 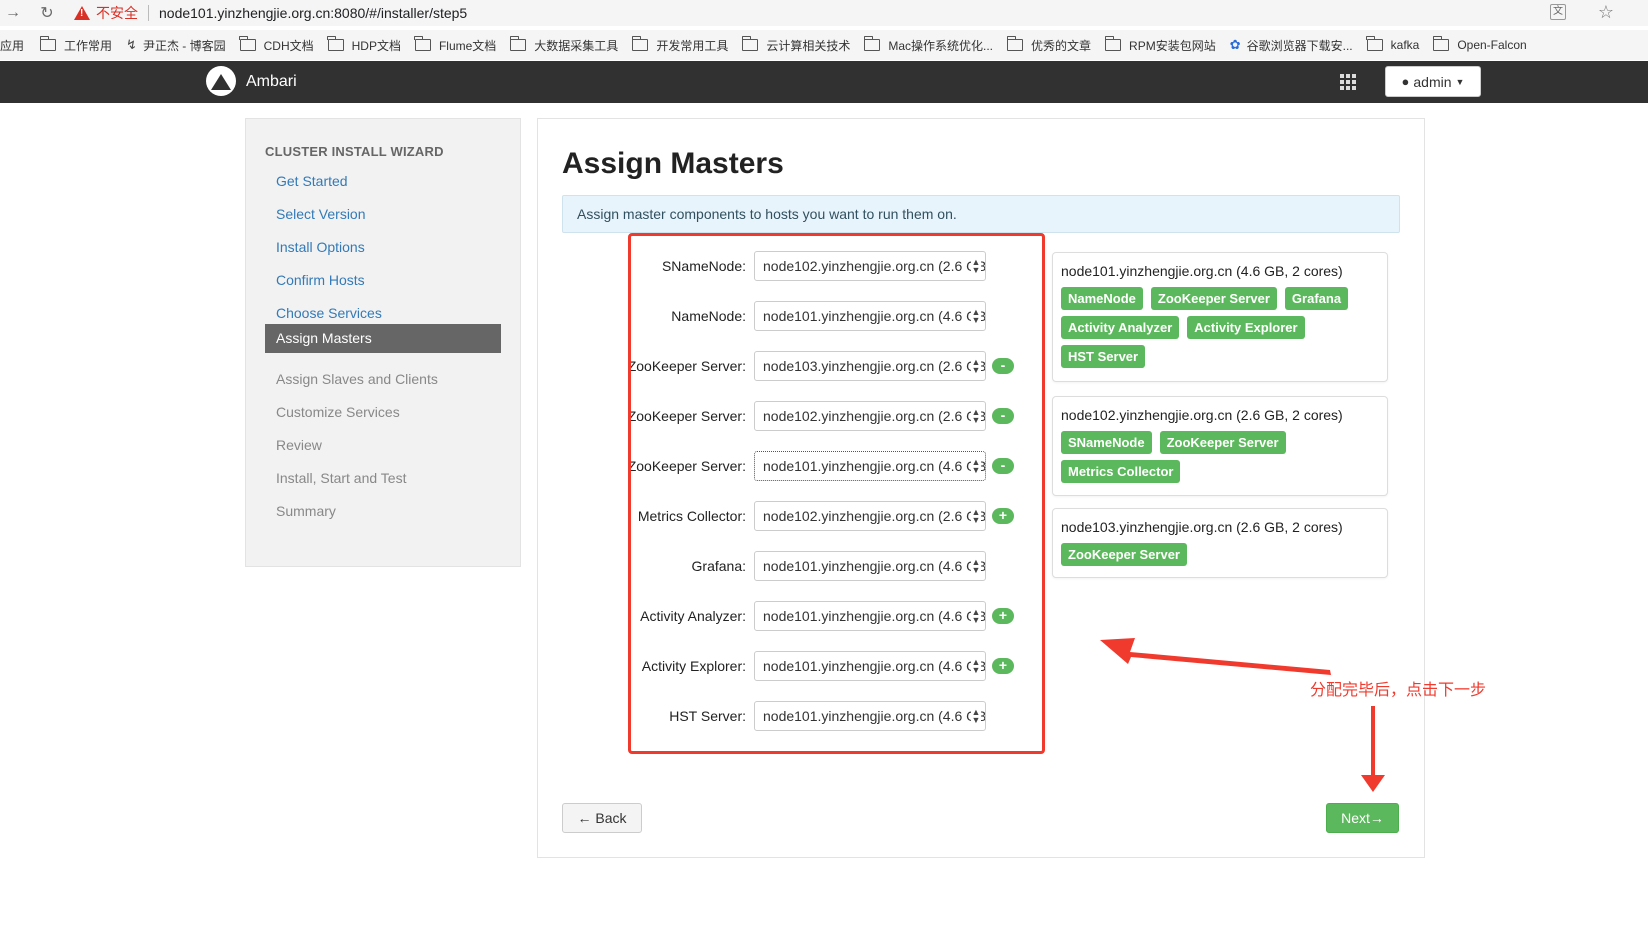 What do you see at coordinates (321, 214) in the screenshot?
I see `wizard-step-select-version: Select Version` at bounding box center [321, 214].